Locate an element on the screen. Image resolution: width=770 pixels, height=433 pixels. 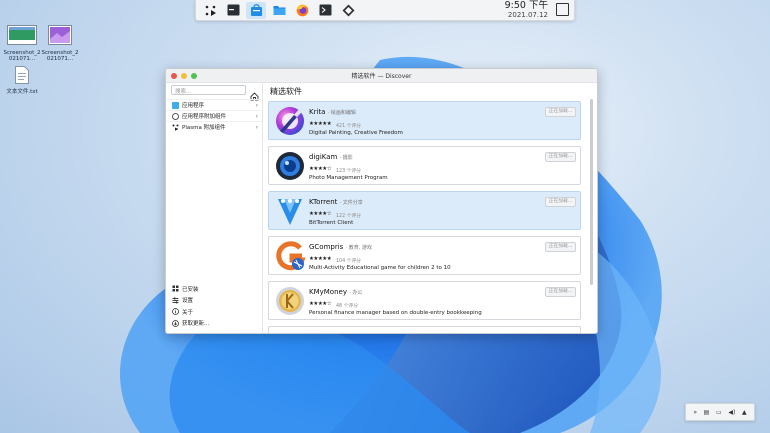
app-category: · 教育, 游戏 is located at coordinates (358, 248).